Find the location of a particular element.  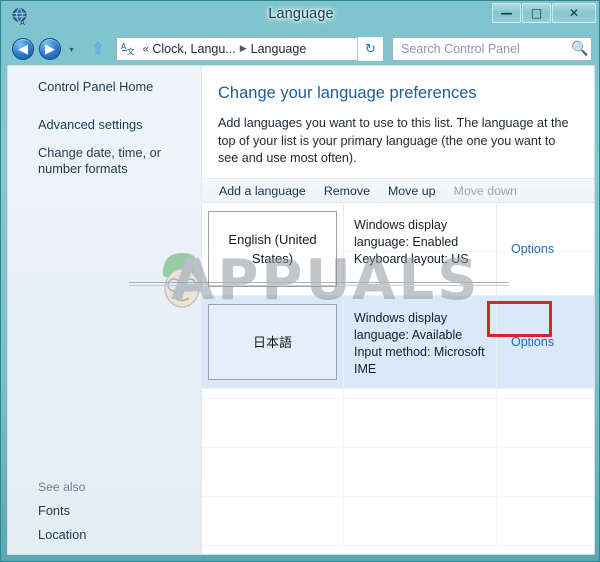

add-a-language-button: Add a language is located at coordinates (262, 191).